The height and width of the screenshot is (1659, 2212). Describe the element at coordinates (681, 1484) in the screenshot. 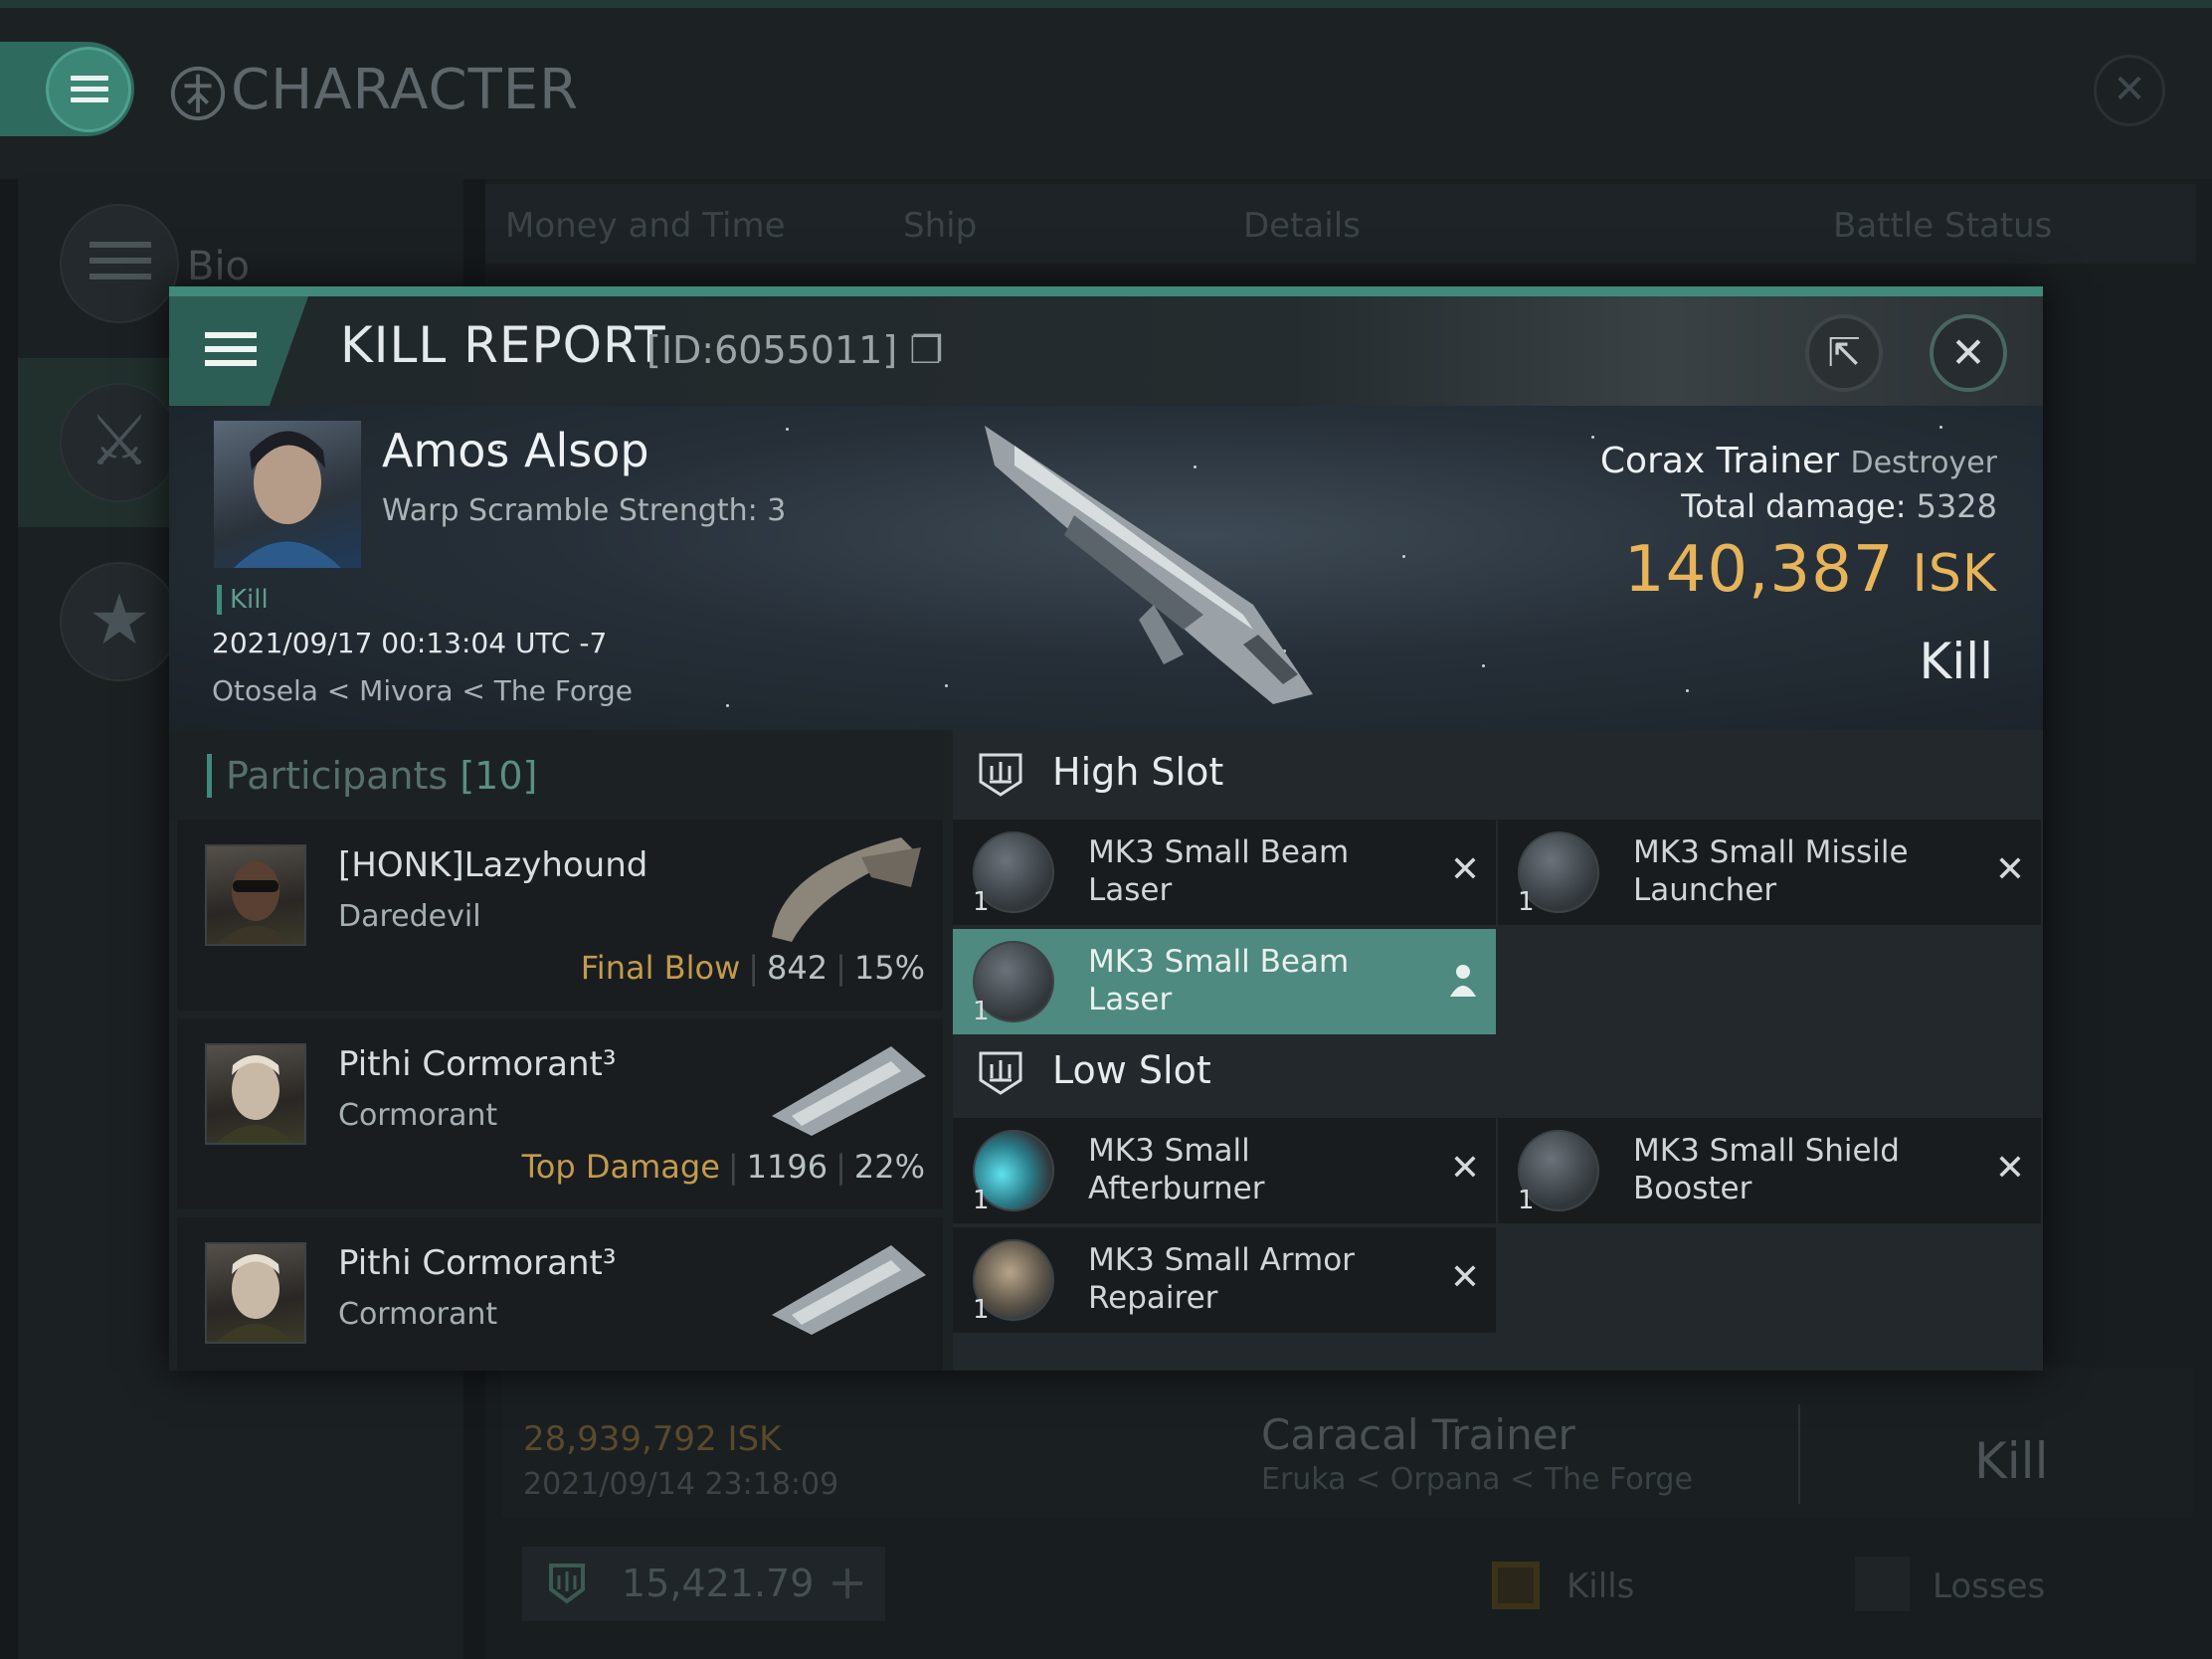

I see `row-date: 2021/09/14 23:18:09` at that location.